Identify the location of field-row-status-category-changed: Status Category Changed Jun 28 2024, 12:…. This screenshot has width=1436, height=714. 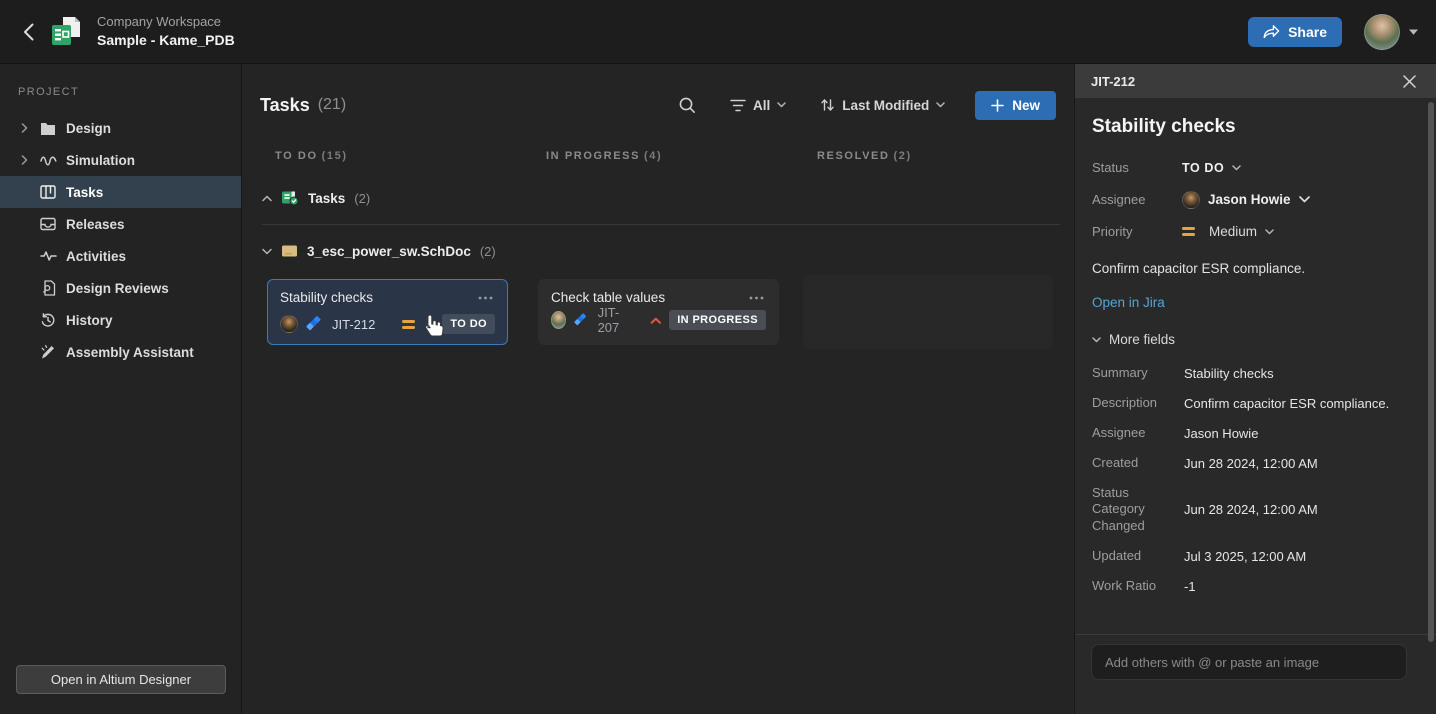
(1205, 509).